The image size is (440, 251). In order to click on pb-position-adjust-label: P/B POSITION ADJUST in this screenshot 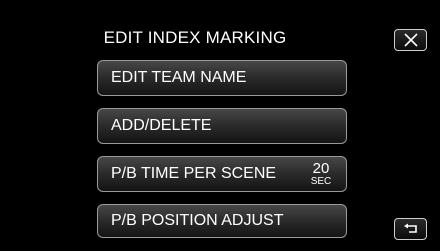, I will do `click(197, 220)`.